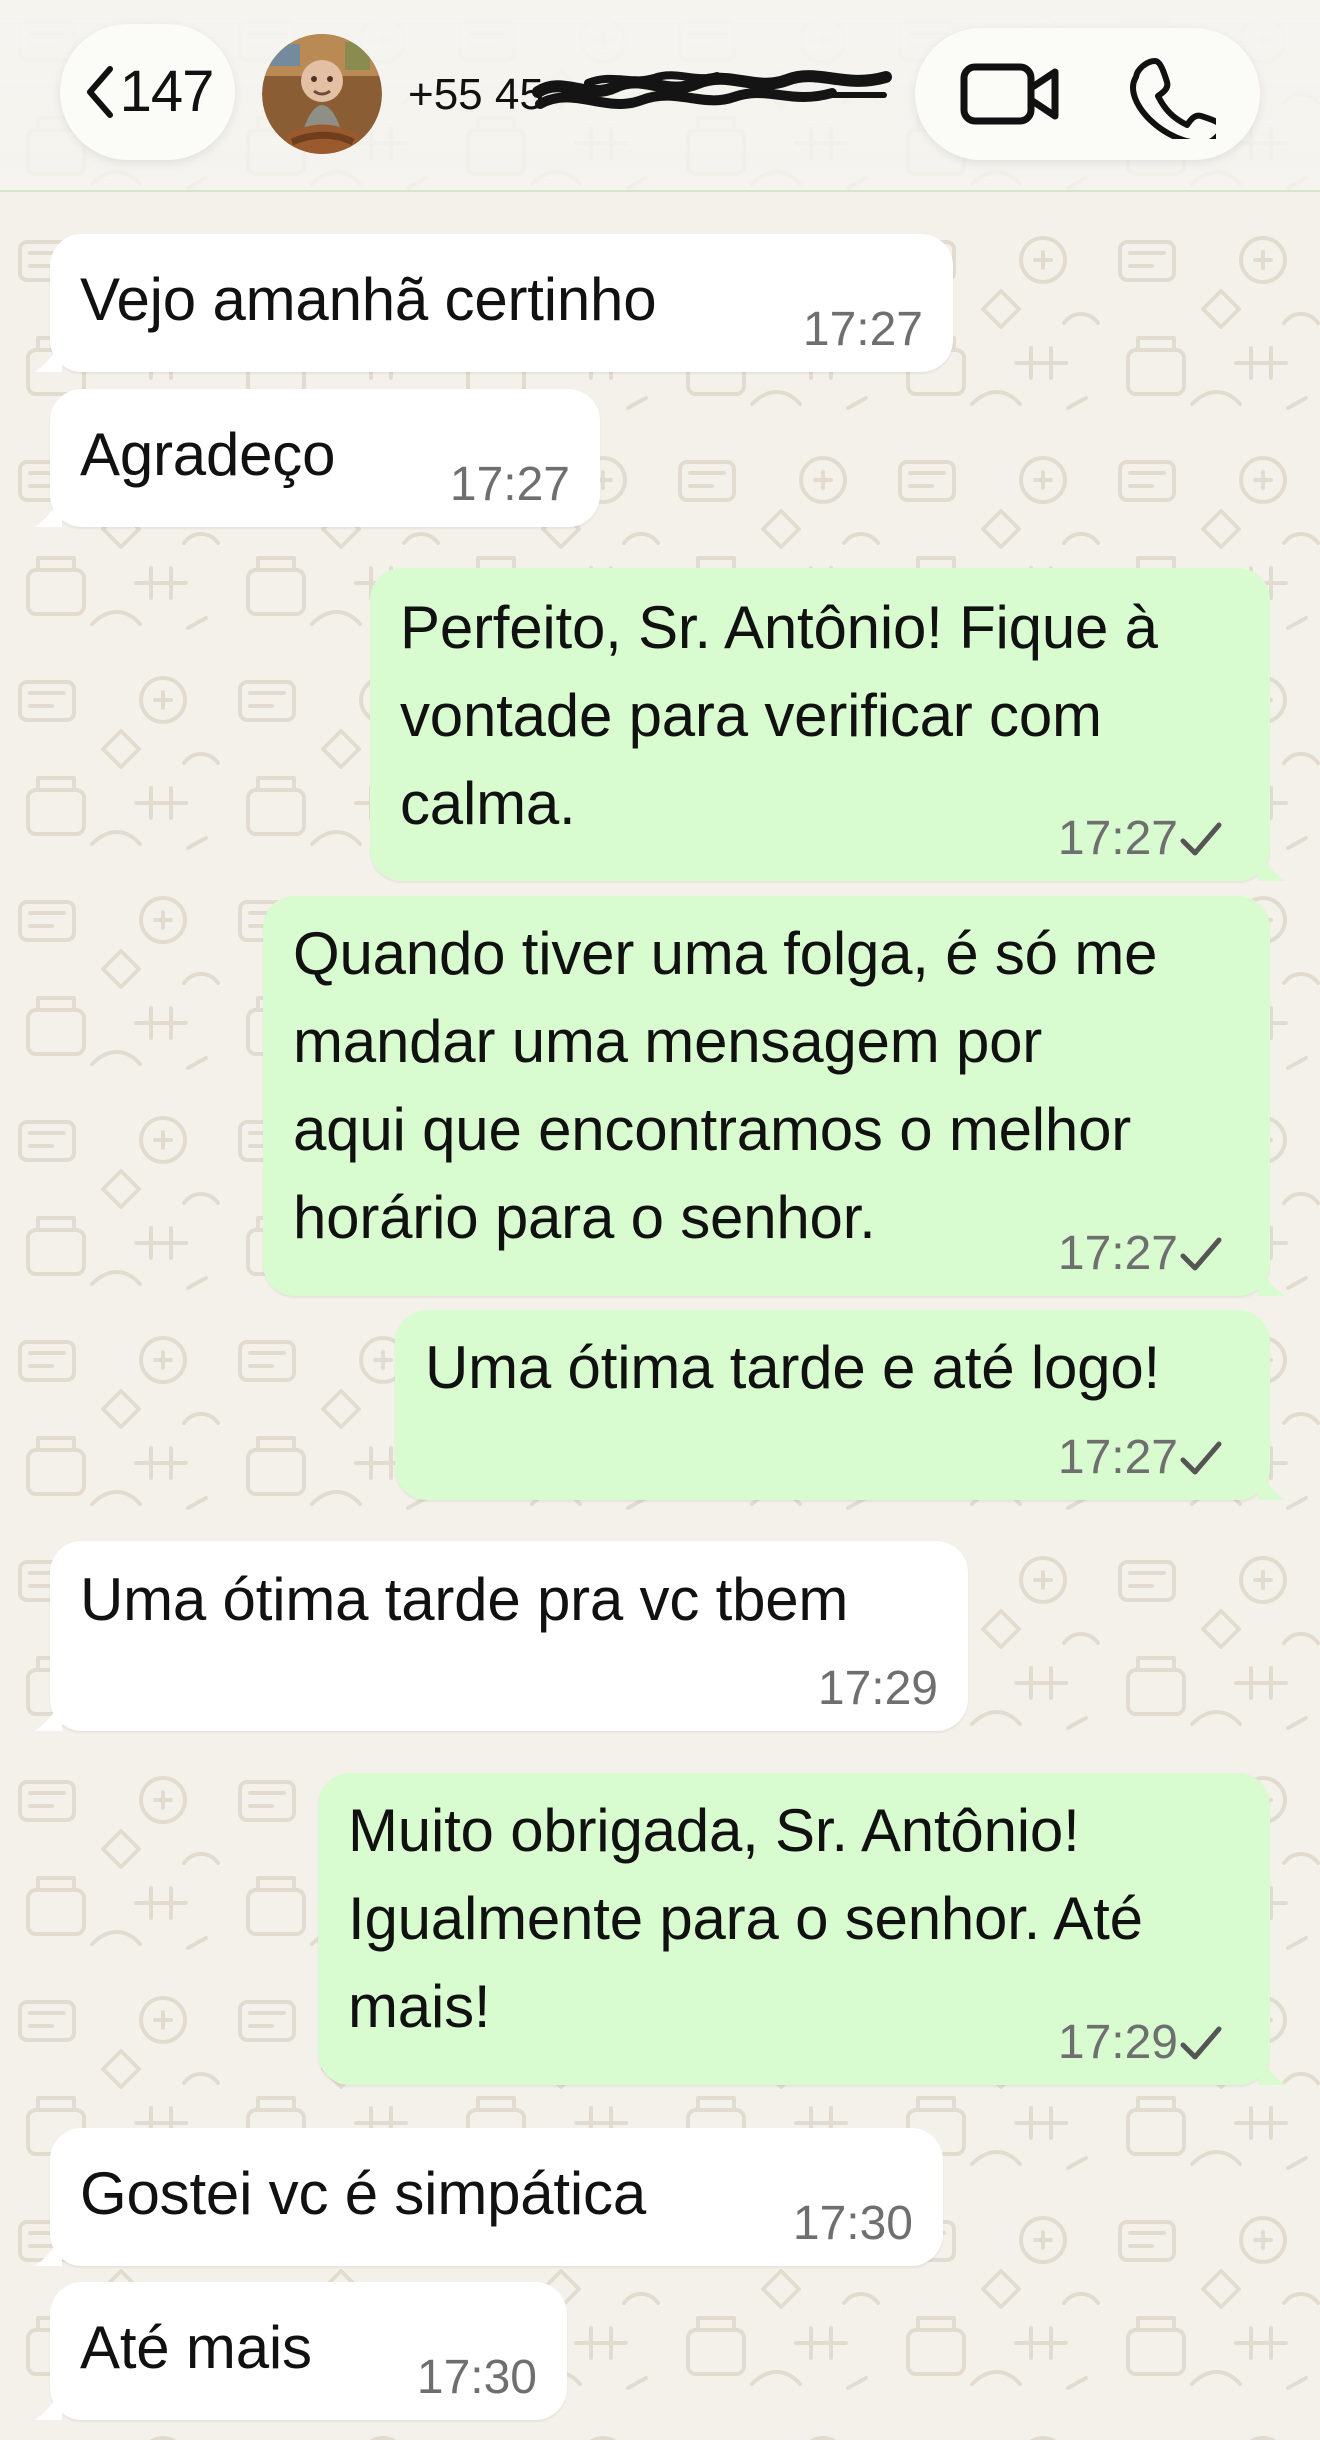 Image resolution: width=1320 pixels, height=2440 pixels. Describe the element at coordinates (712, 89) in the screenshot. I see `redaction-mark` at that location.